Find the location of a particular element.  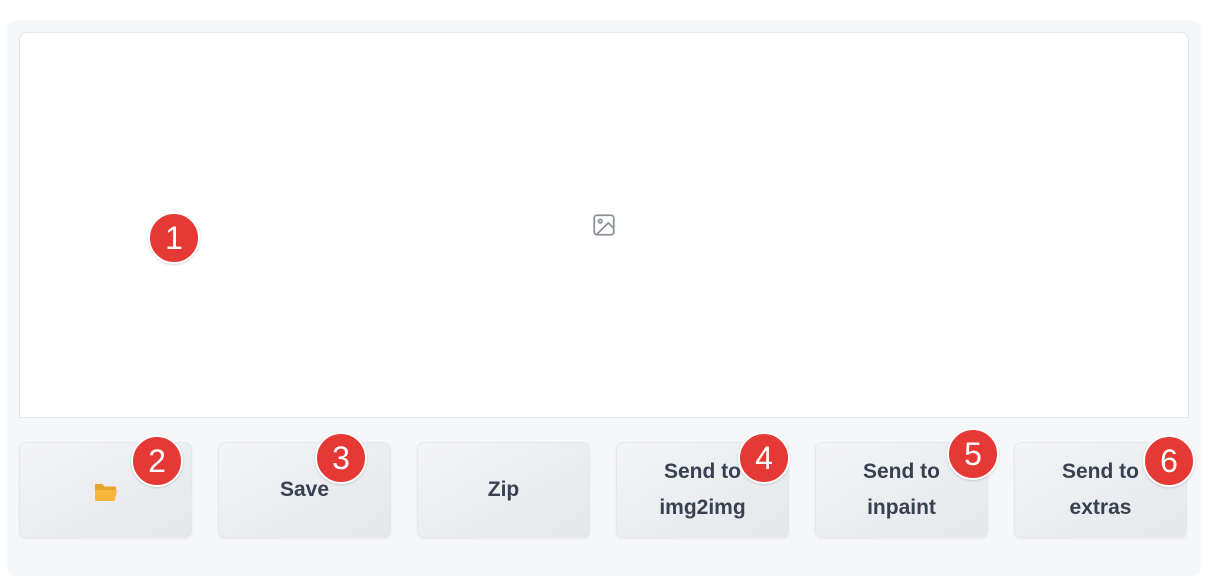

annotation-badge-4: 4 is located at coordinates (764, 458).